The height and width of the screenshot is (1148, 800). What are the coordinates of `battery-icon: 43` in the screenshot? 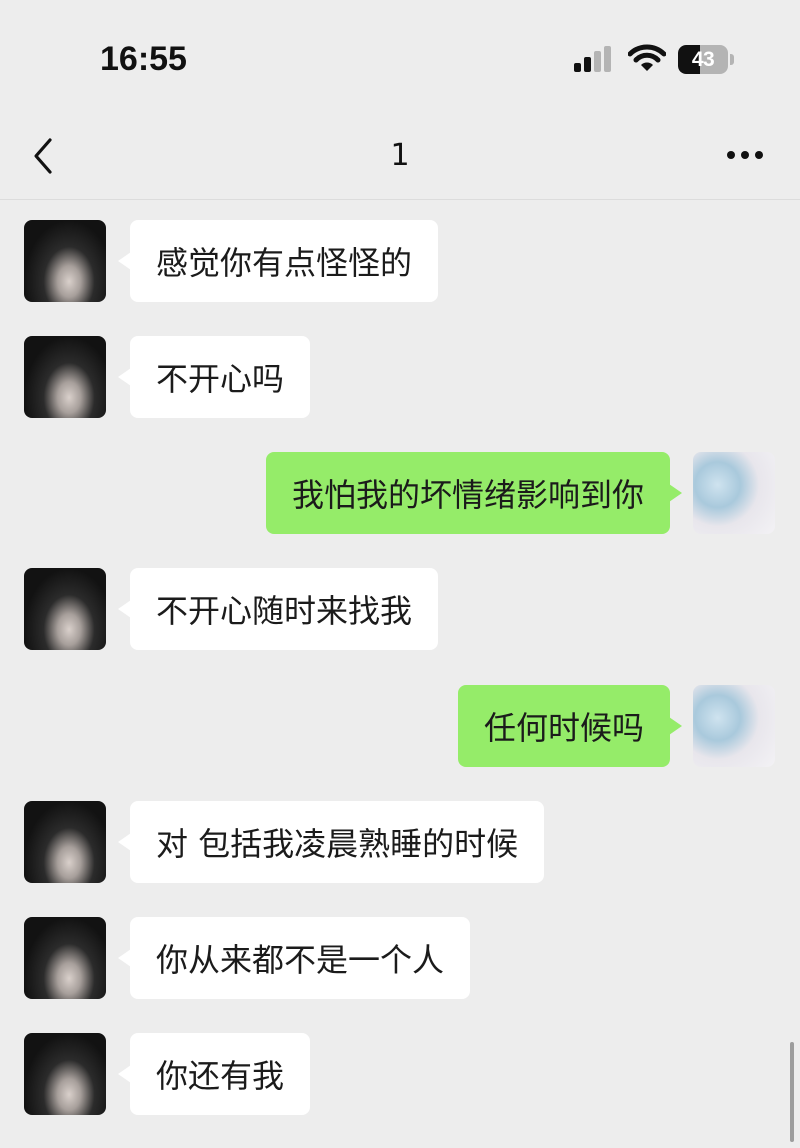 It's located at (703, 59).